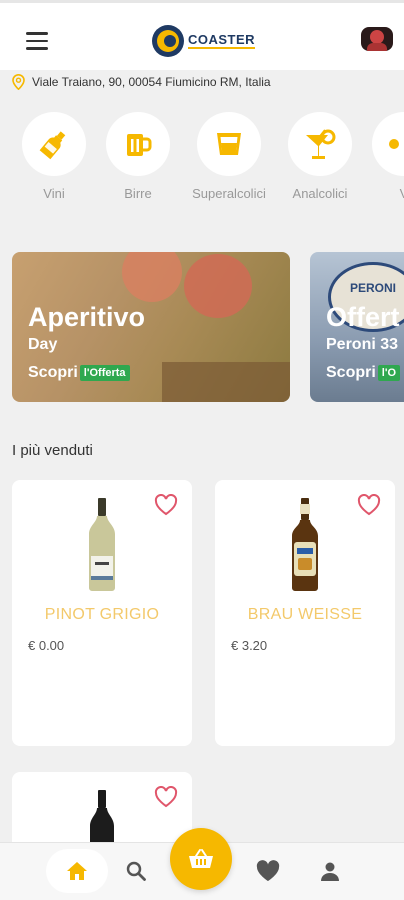 Image resolution: width=404 pixels, height=900 pixels. What do you see at coordinates (87, 317) in the screenshot?
I see `banner-title: Aperitivo` at bounding box center [87, 317].